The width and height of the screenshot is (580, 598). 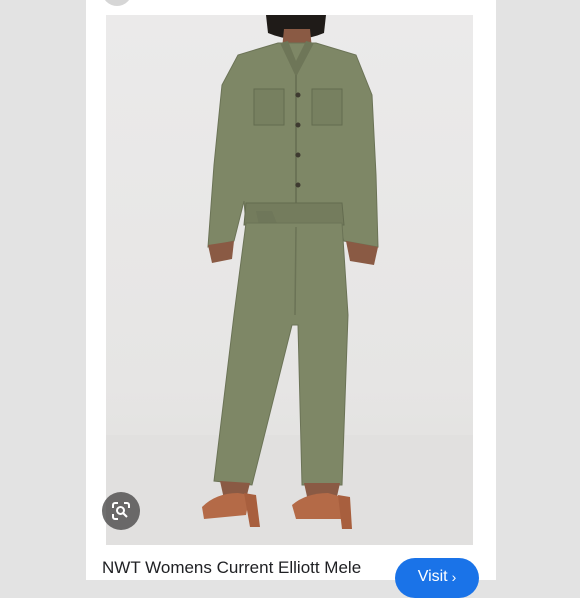 What do you see at coordinates (454, 577) in the screenshot?
I see `chevron-right-icon: ›` at bounding box center [454, 577].